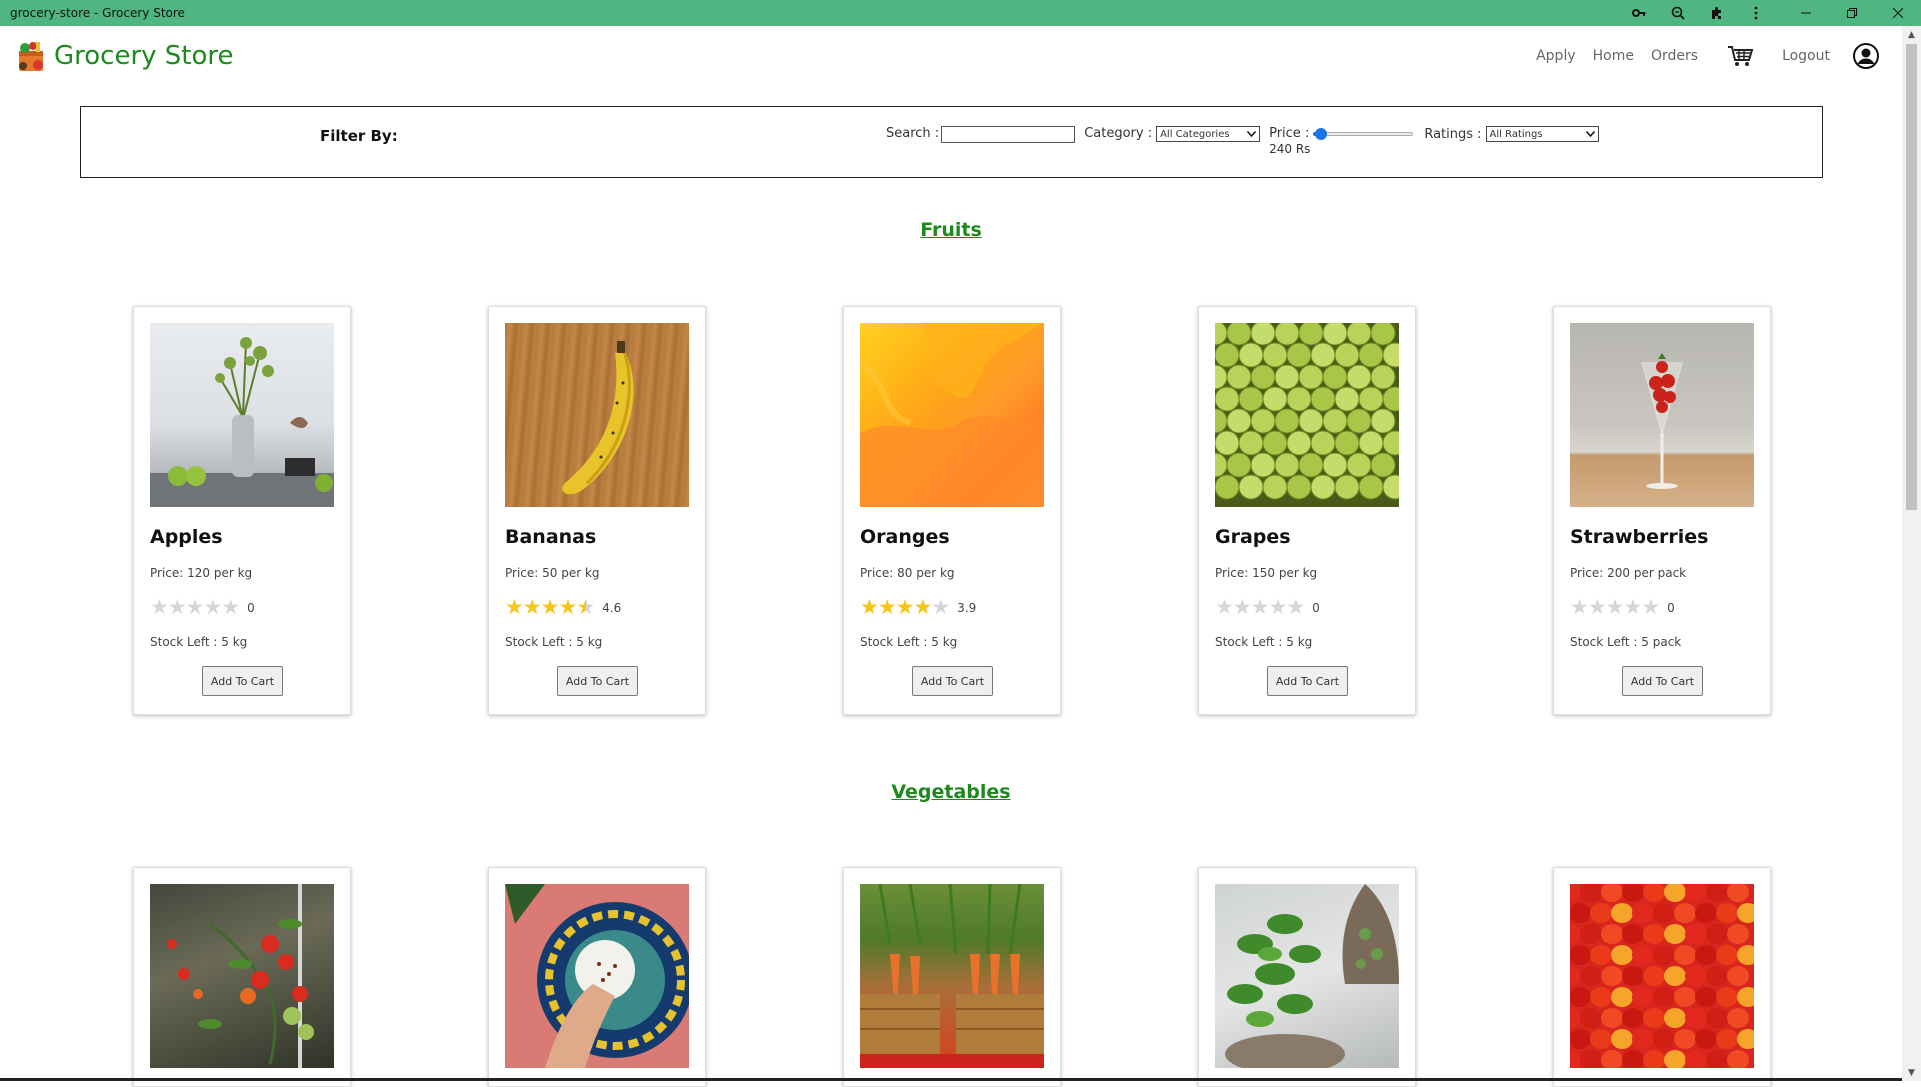 The image size is (1921, 1087). I want to click on nav-apply-link: Apply, so click(1556, 56).